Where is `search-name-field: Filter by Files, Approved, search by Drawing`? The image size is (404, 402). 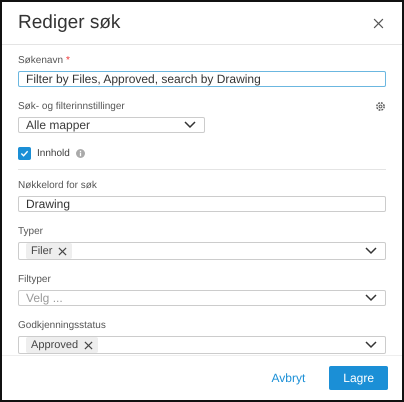 search-name-field: Filter by Files, Approved, search by Drawing is located at coordinates (202, 79).